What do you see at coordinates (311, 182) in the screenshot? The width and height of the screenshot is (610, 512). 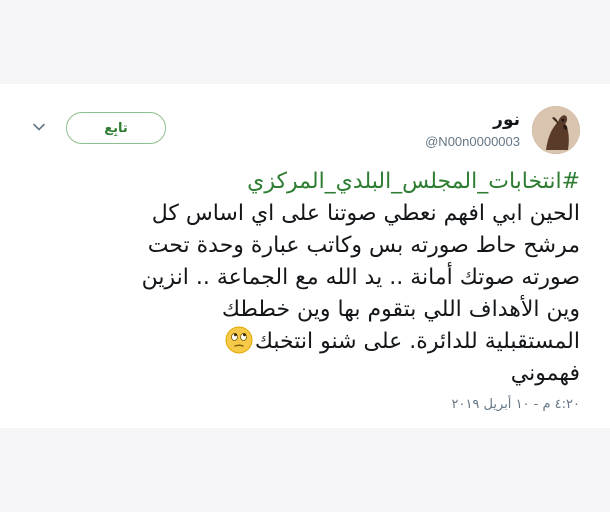 I see `hashtag-link: #انتخابات_المجلس_البلدي_المركزي` at bounding box center [311, 182].